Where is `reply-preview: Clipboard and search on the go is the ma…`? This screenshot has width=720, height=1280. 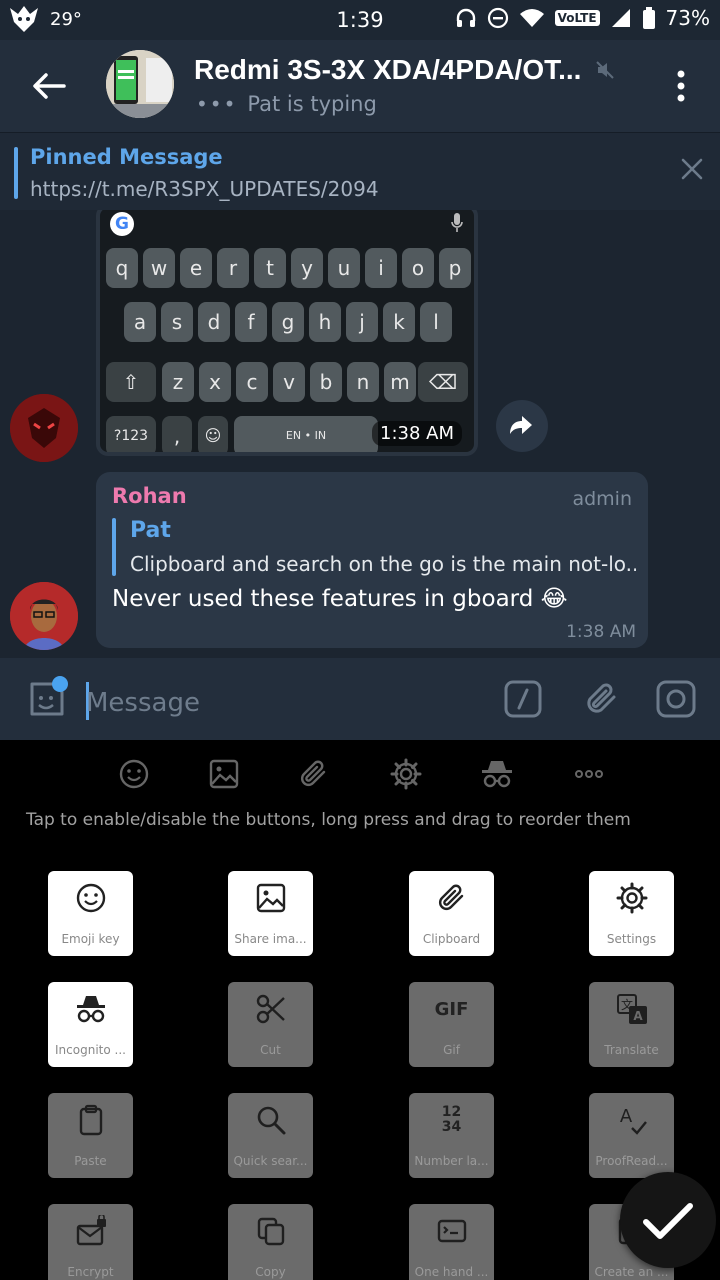 reply-preview: Clipboard and search on the go is the ma… is located at coordinates (383, 564).